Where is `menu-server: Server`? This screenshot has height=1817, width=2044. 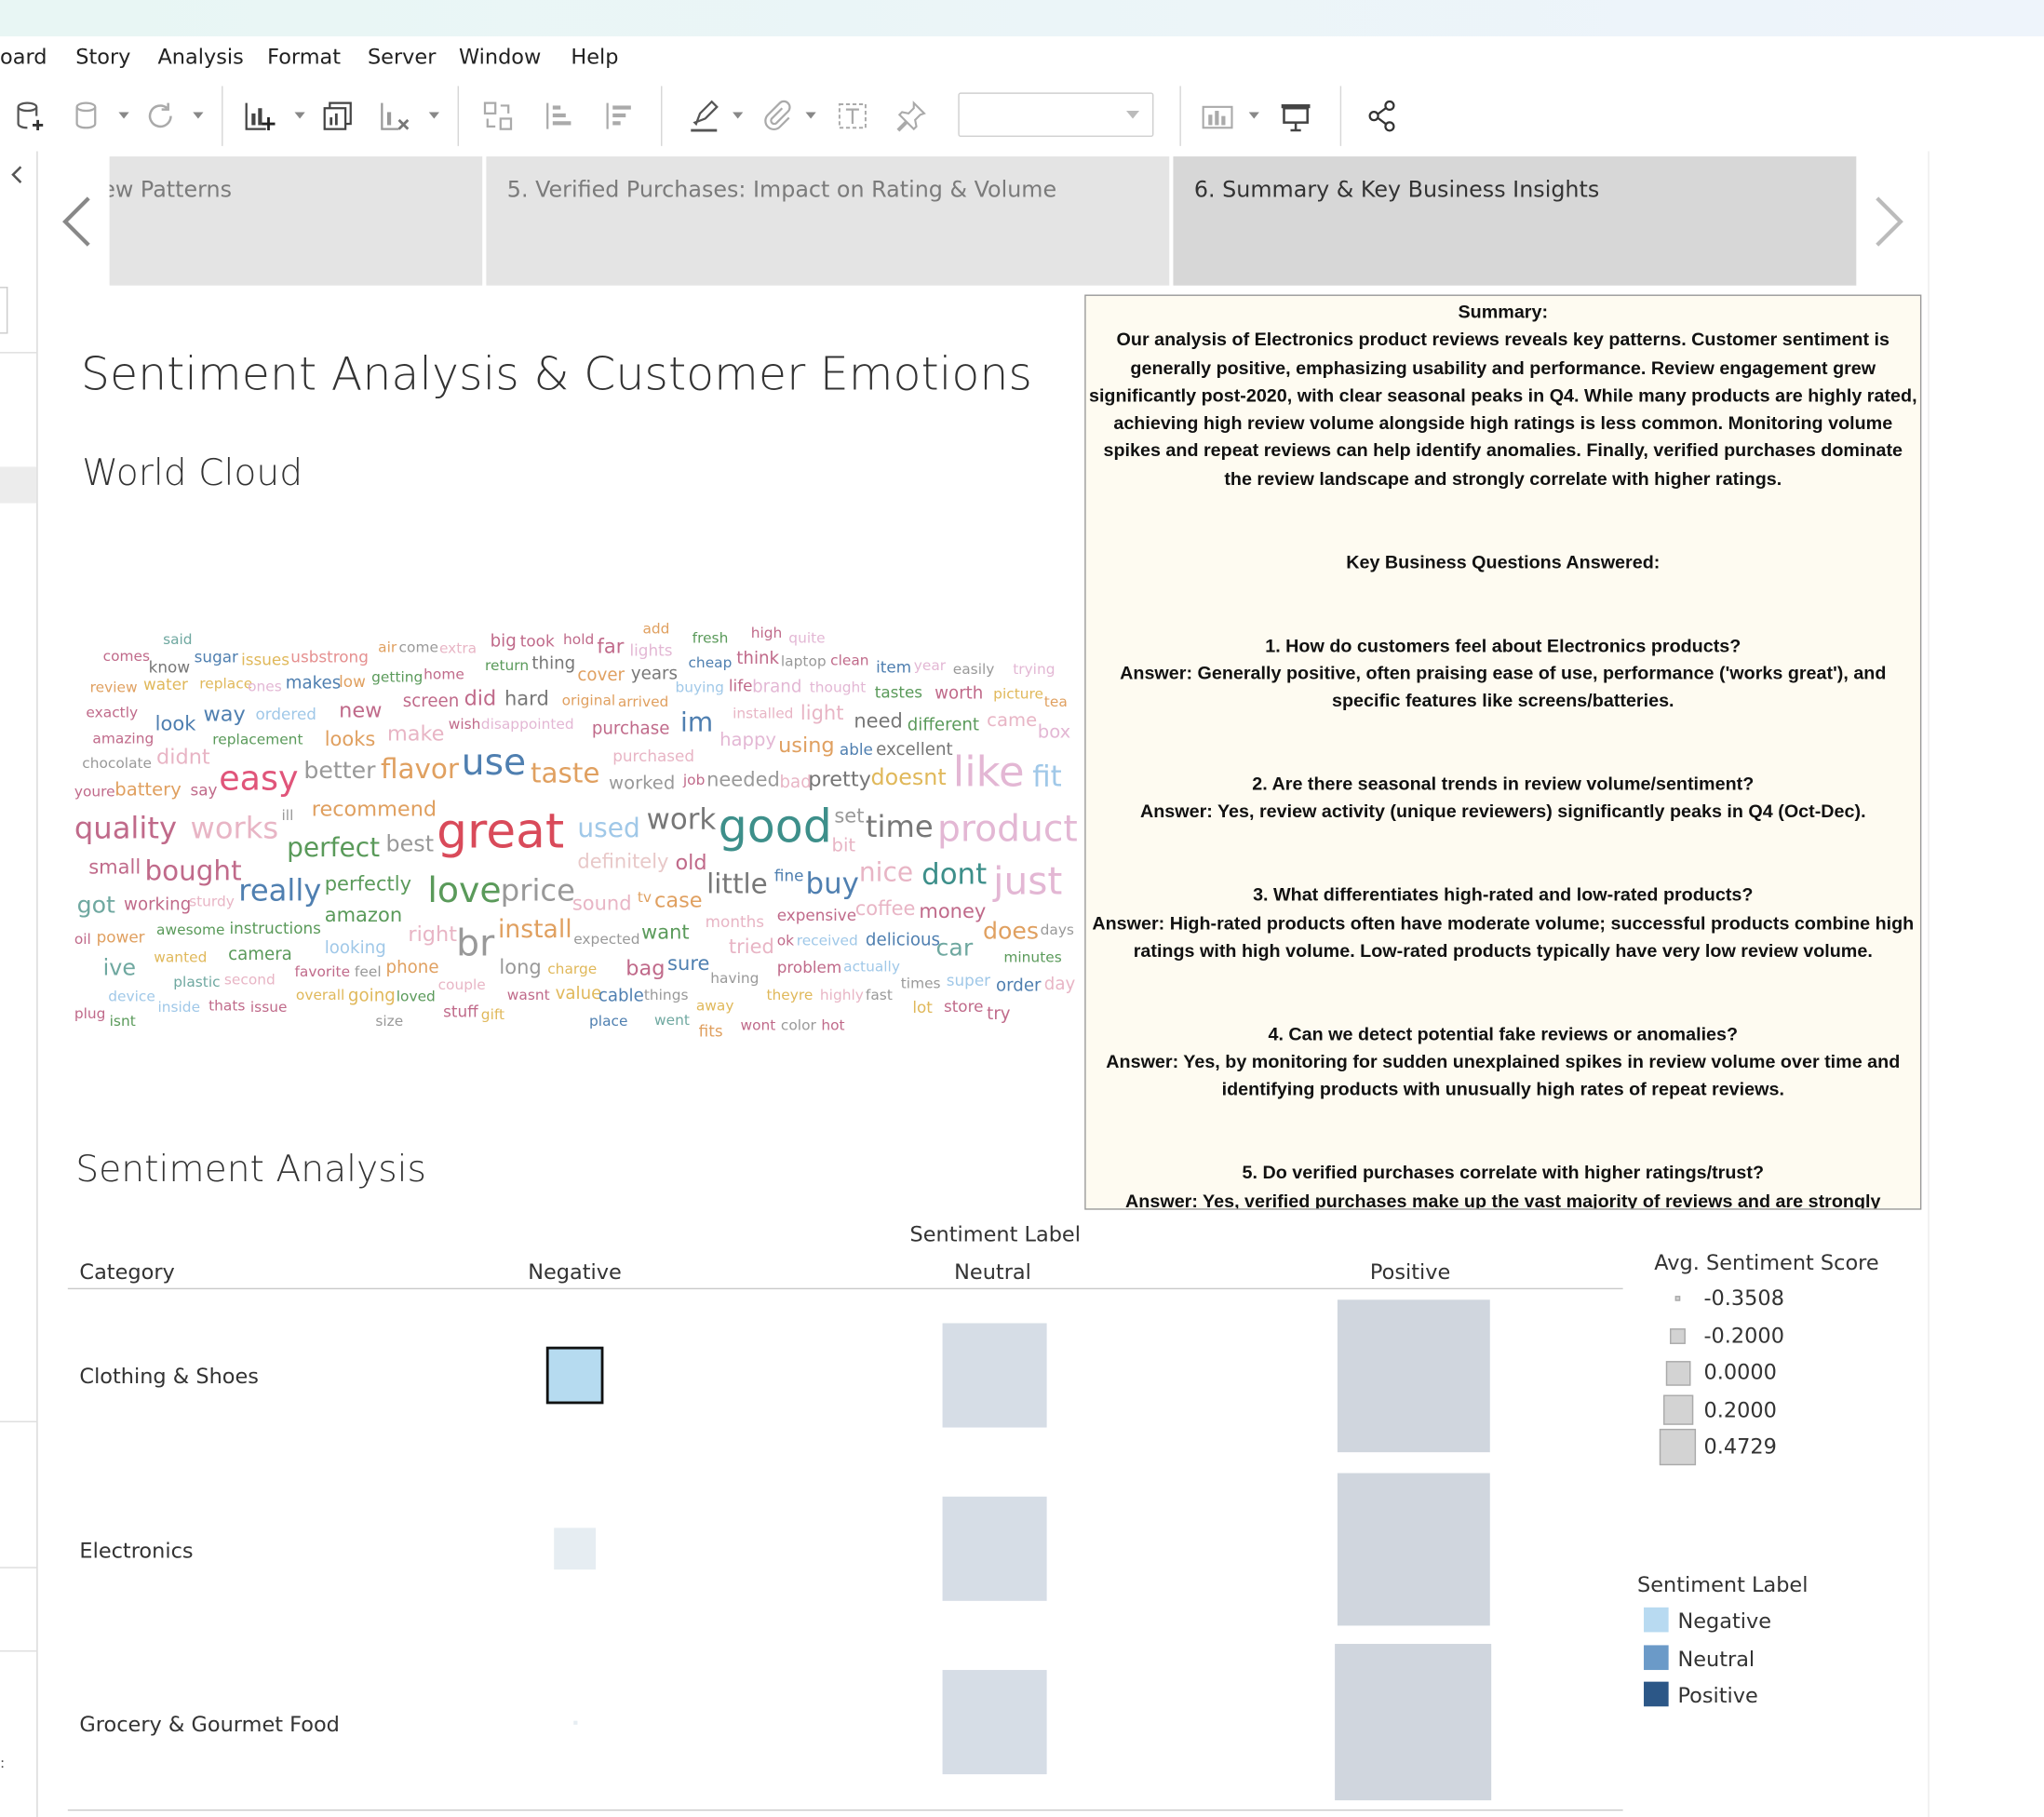 menu-server: Server is located at coordinates (402, 58).